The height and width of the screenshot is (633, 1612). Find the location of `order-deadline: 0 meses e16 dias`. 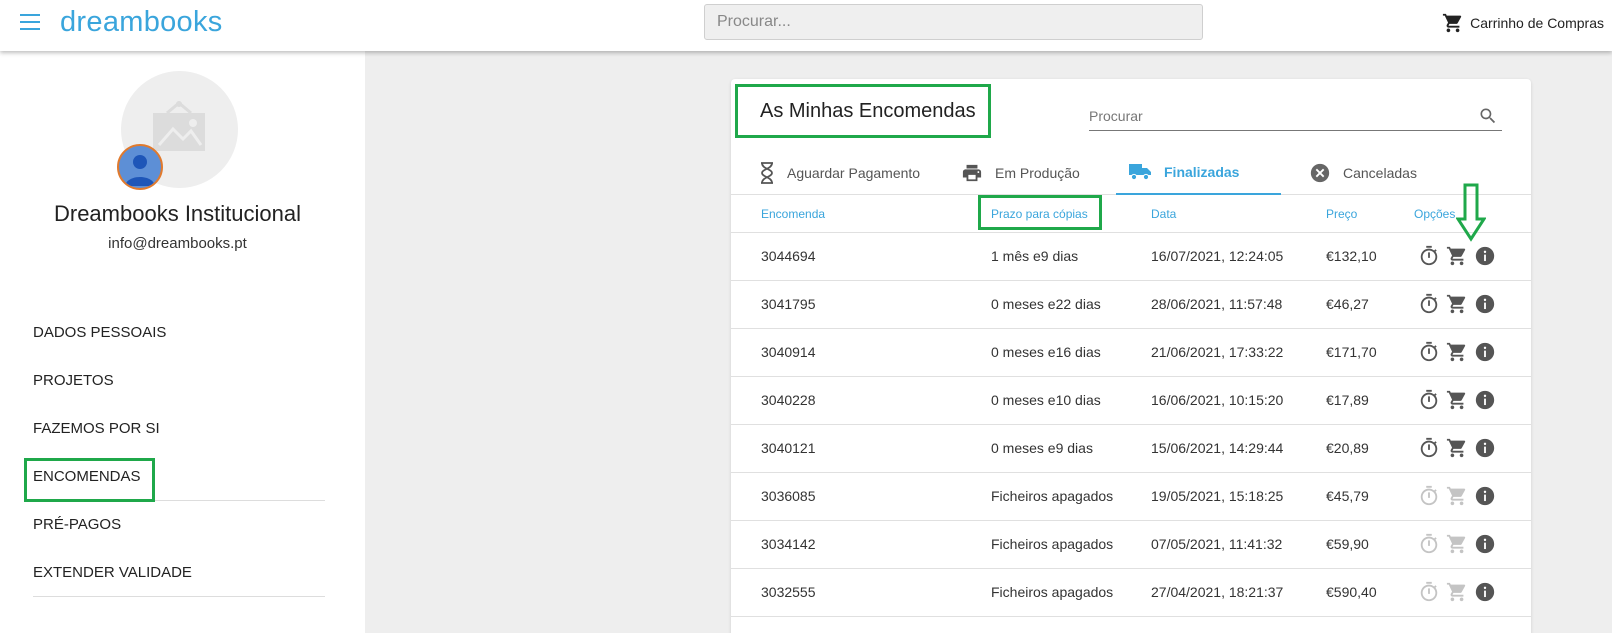

order-deadline: 0 meses e16 dias is located at coordinates (1046, 352).